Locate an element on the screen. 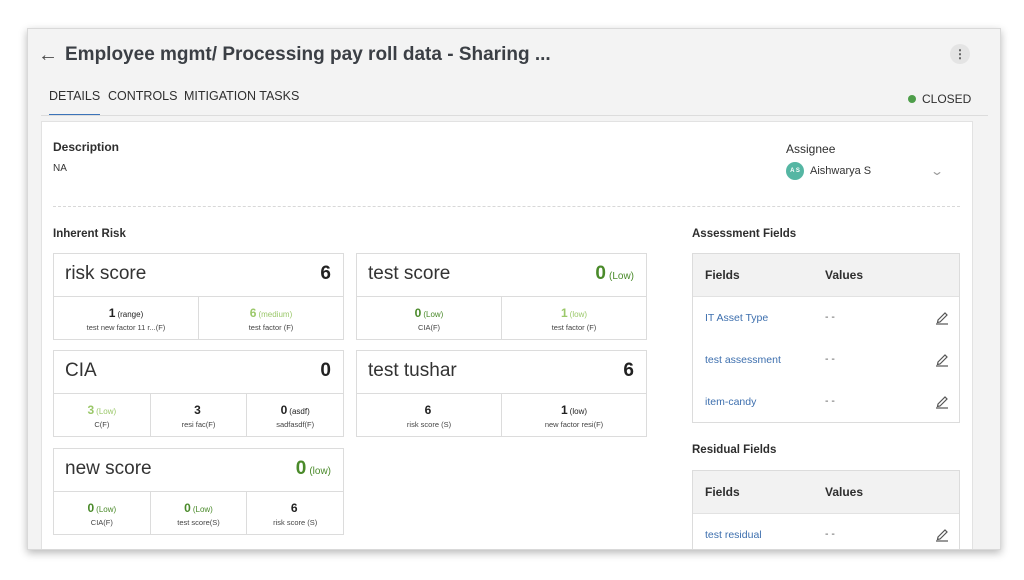 The width and height of the screenshot is (1024, 580). tab-mitigation-tasks: MITIGATION TASKS is located at coordinates (241, 101).